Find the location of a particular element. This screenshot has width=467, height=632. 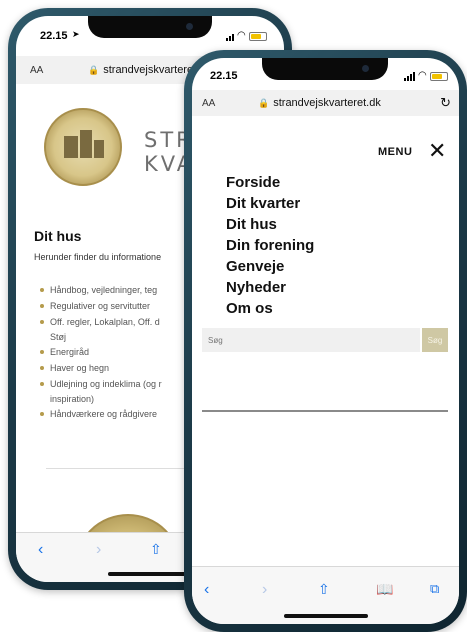

nav-item-din-forening: Din forening is located at coordinates (270, 245).